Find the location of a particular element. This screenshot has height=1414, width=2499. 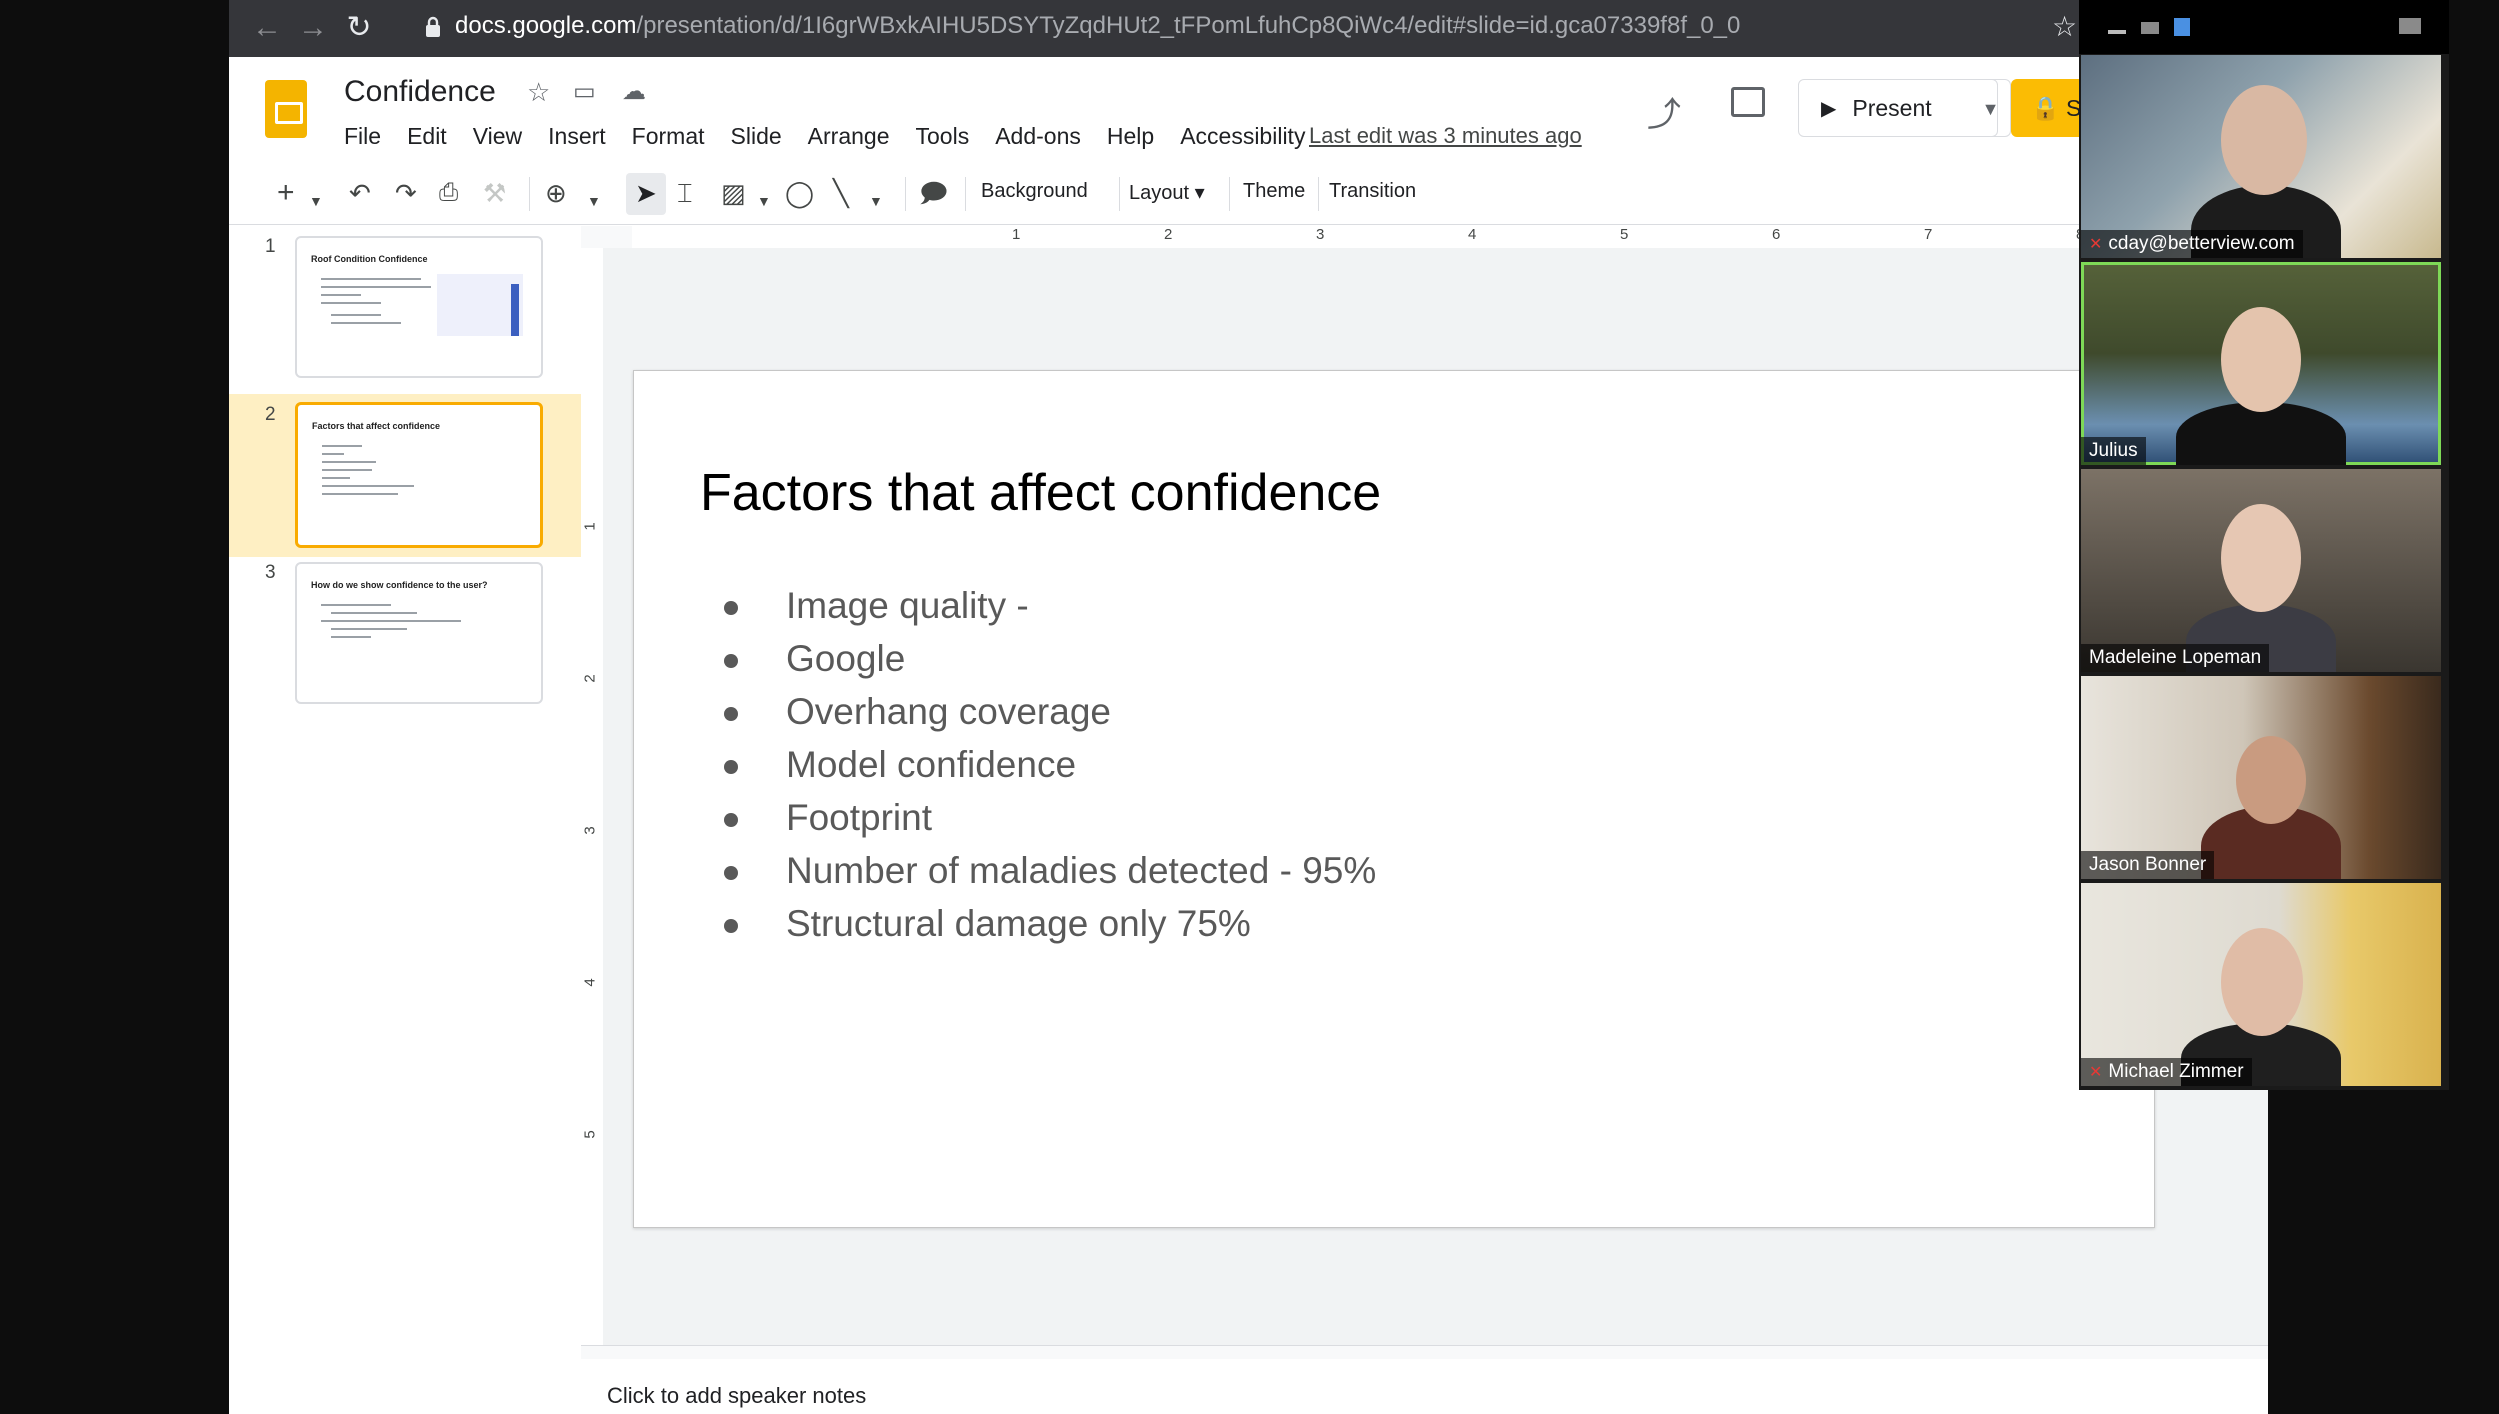

bullet-item: Overhang coverage is located at coordinates (1050, 711).